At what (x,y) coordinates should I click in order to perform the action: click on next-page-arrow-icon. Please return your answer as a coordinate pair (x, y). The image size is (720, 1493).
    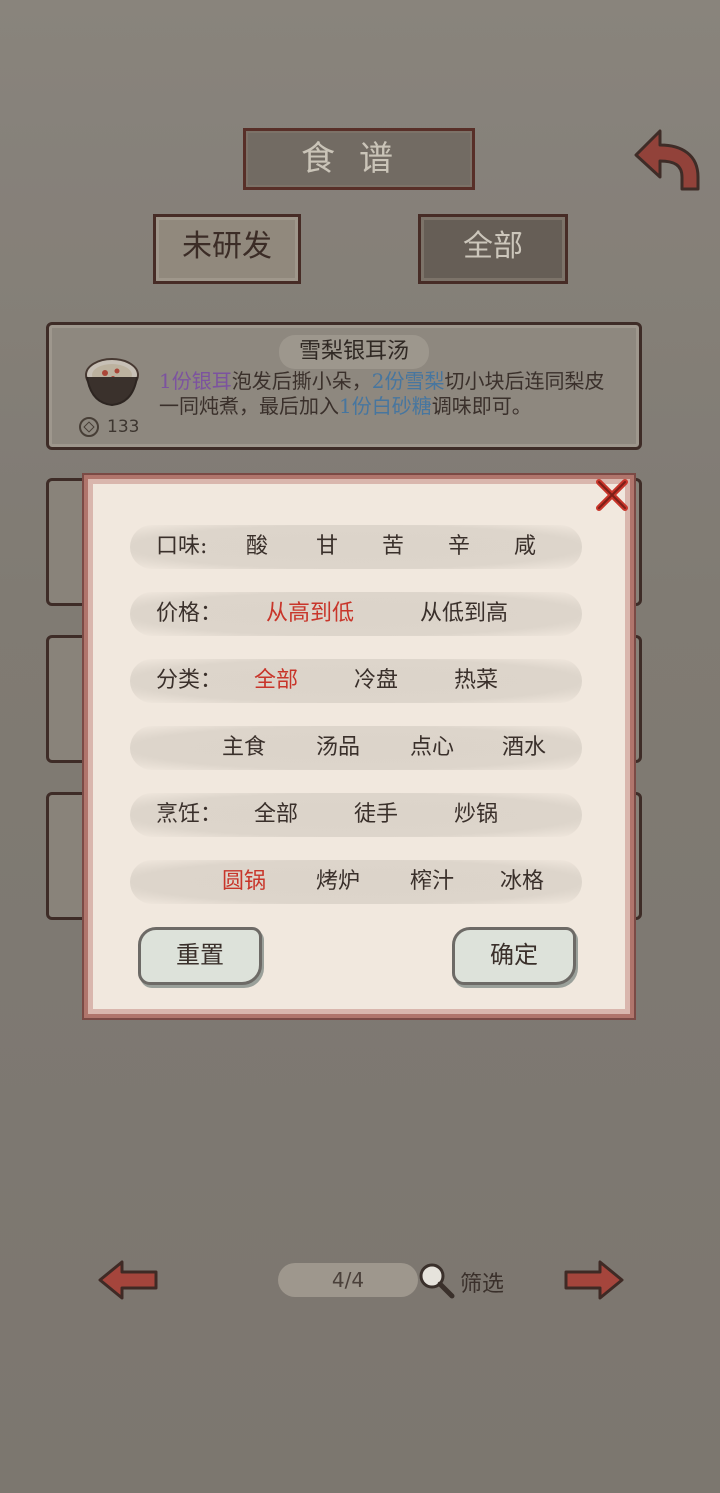
    Looking at the image, I should click on (594, 1280).